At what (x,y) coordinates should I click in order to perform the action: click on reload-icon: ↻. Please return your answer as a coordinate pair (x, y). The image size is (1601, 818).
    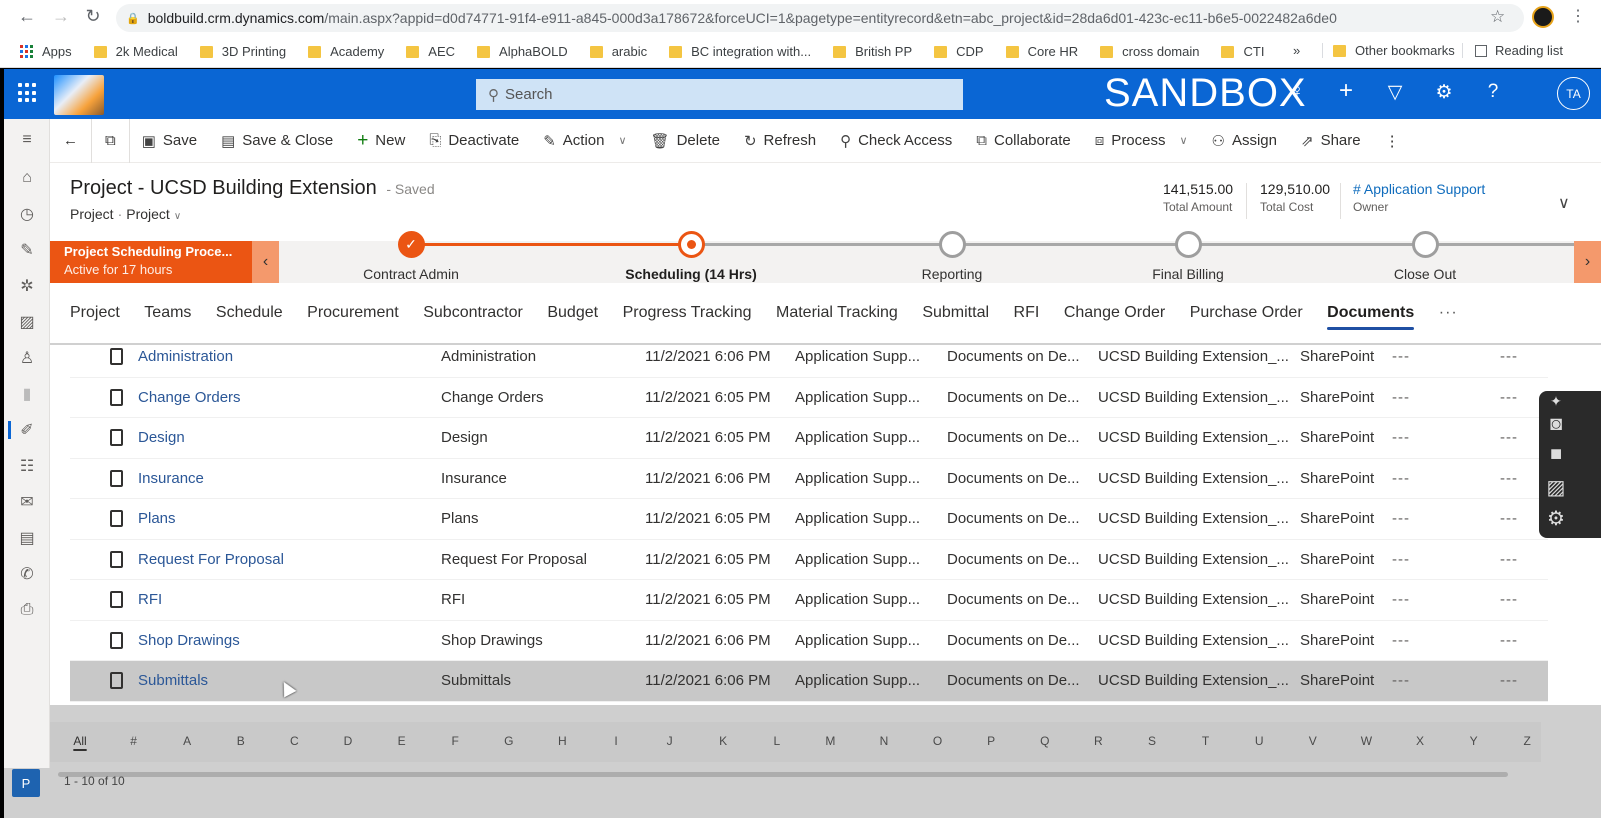
    Looking at the image, I should click on (93, 16).